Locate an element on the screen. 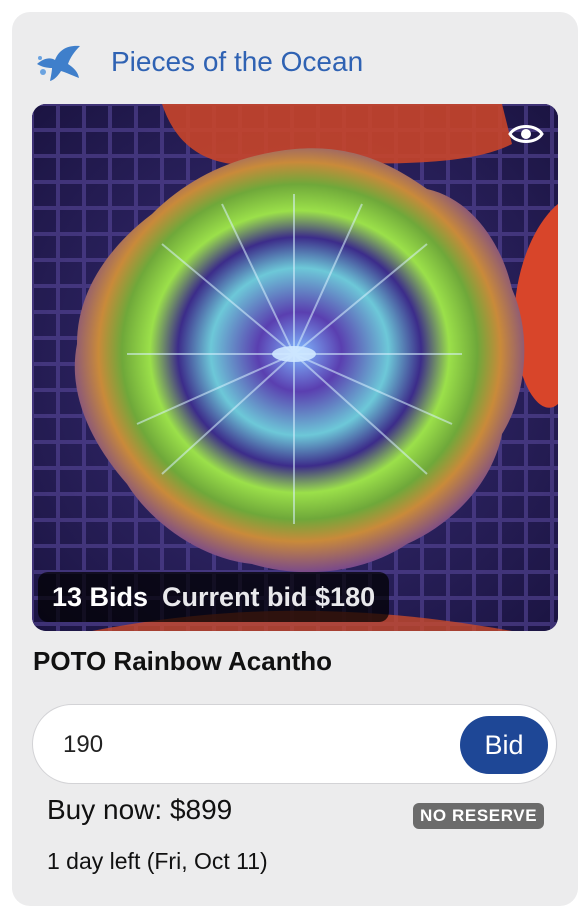  bid-count: 13 Bids is located at coordinates (100, 596).